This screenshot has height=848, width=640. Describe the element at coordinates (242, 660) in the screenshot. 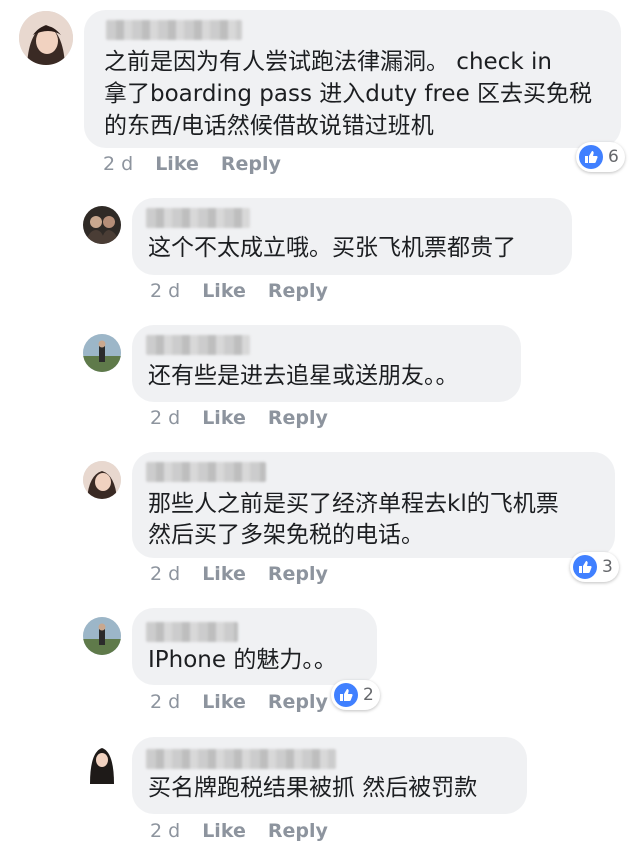

I see `comment-text-line: IPhone 的魅力。。` at that location.